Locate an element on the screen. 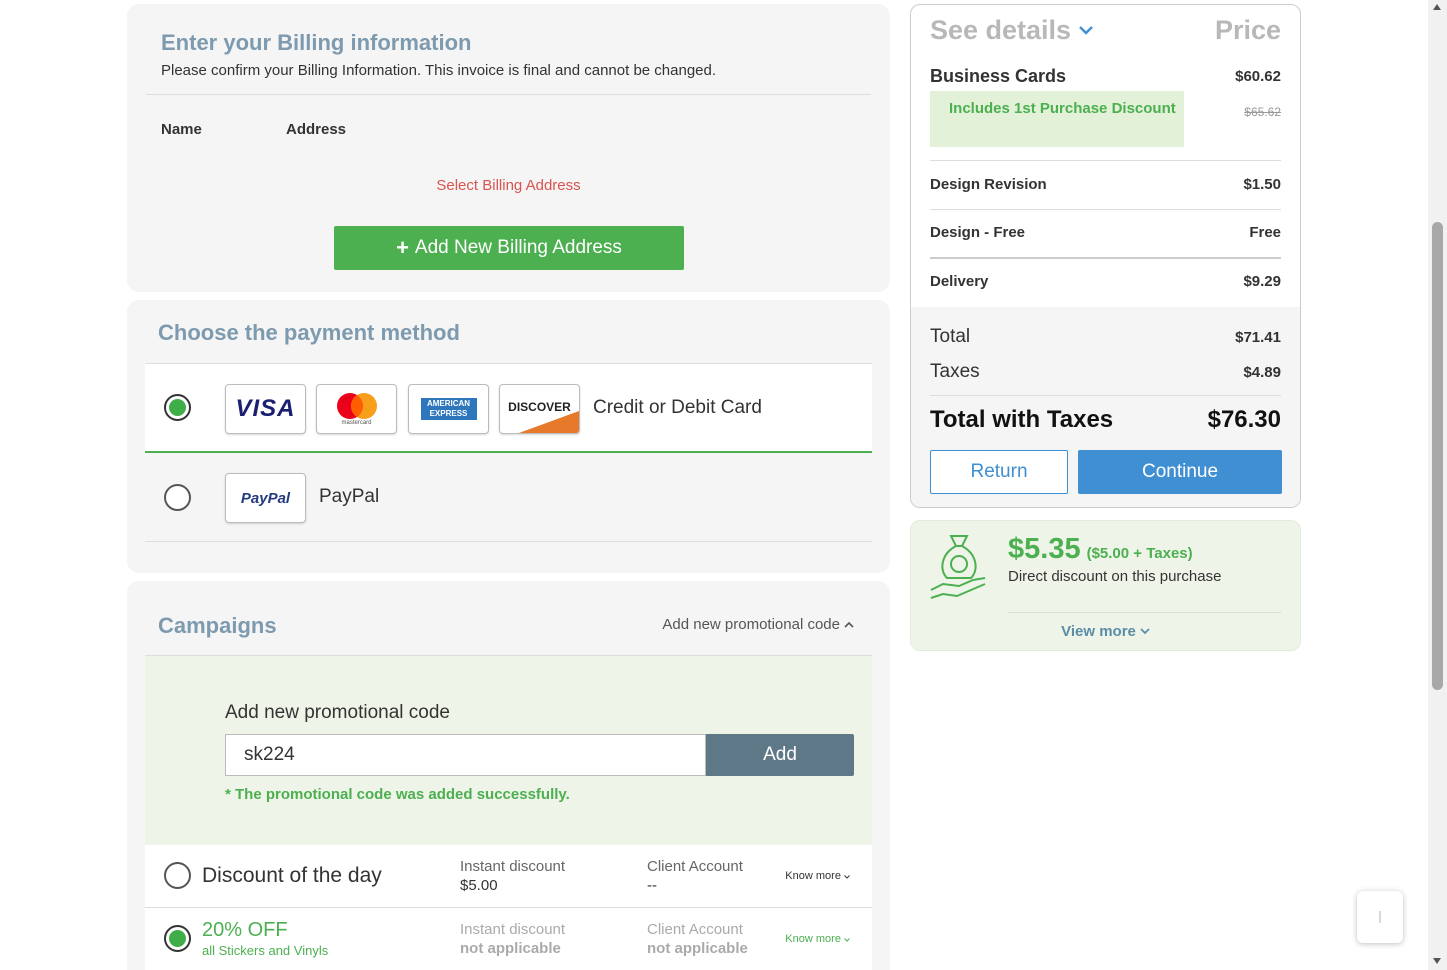 The height and width of the screenshot is (970, 1447). vertical-scrollbar is located at coordinates (1437, 485).